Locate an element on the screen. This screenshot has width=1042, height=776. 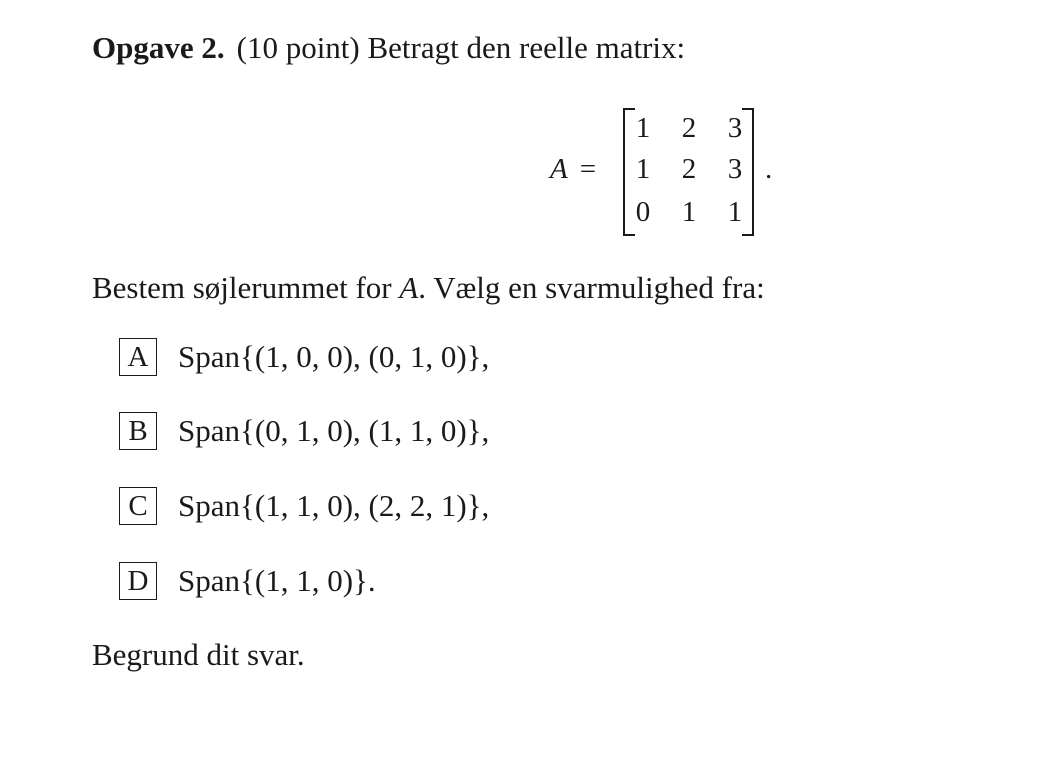
option-a-text: Span{(1, 0, 0), (0, 1, 0)}, is located at coordinates (334, 356).